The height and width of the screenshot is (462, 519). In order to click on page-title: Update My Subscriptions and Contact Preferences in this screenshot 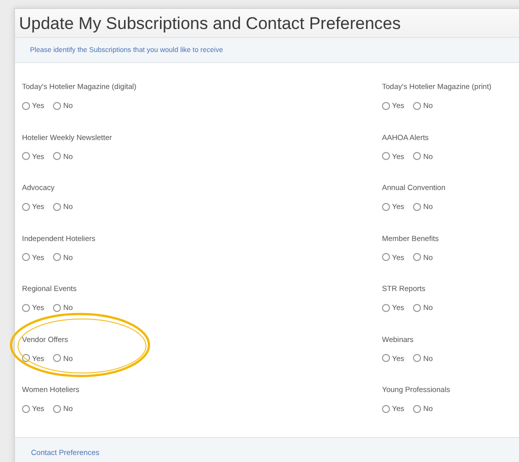, I will do `click(267, 23)`.